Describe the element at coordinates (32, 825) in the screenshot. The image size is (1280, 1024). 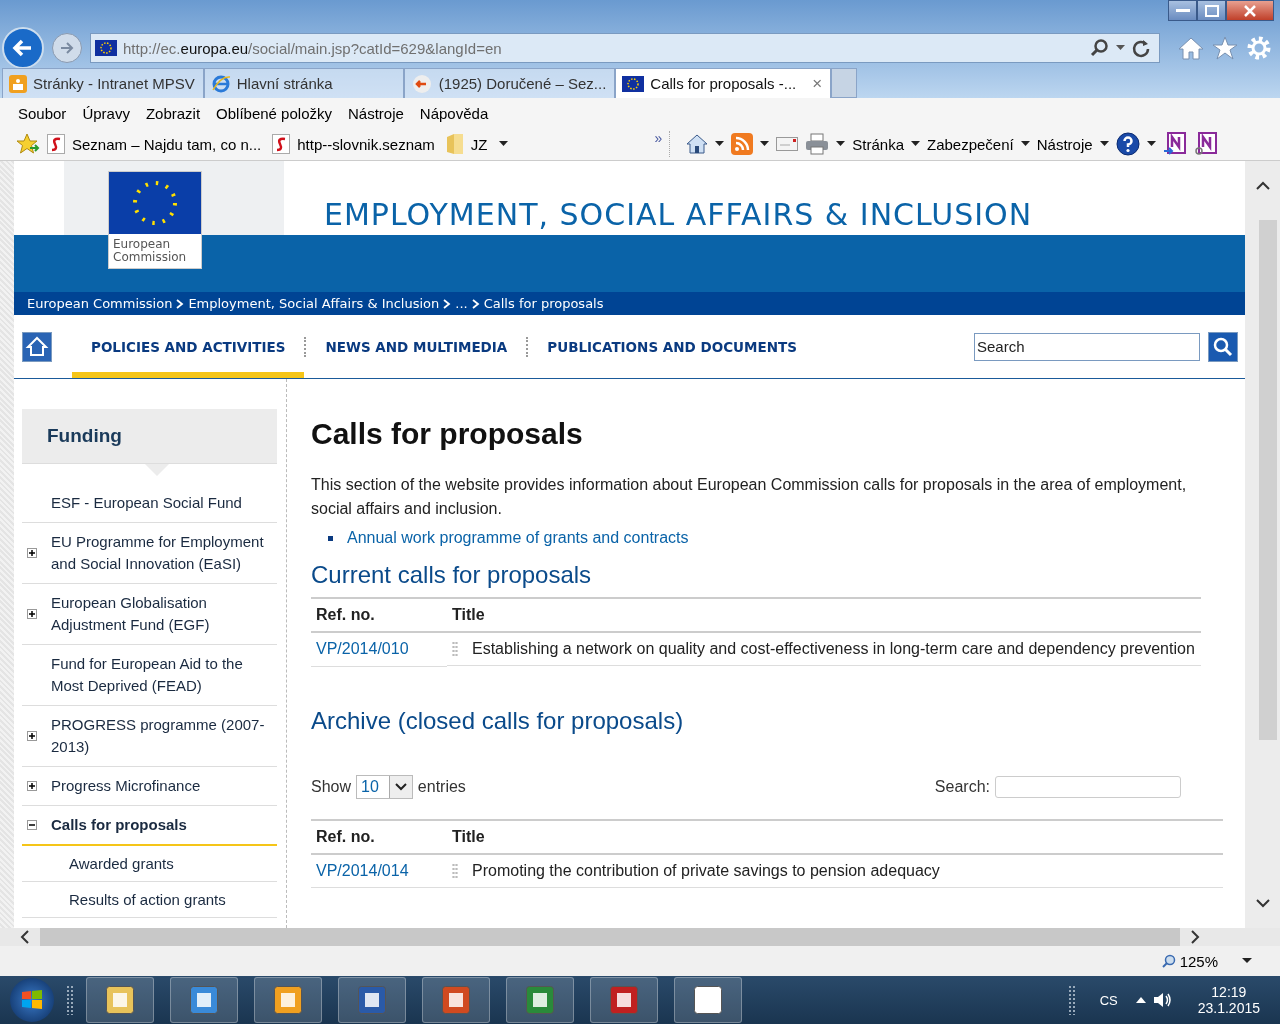
I see `collapse-icon` at that location.